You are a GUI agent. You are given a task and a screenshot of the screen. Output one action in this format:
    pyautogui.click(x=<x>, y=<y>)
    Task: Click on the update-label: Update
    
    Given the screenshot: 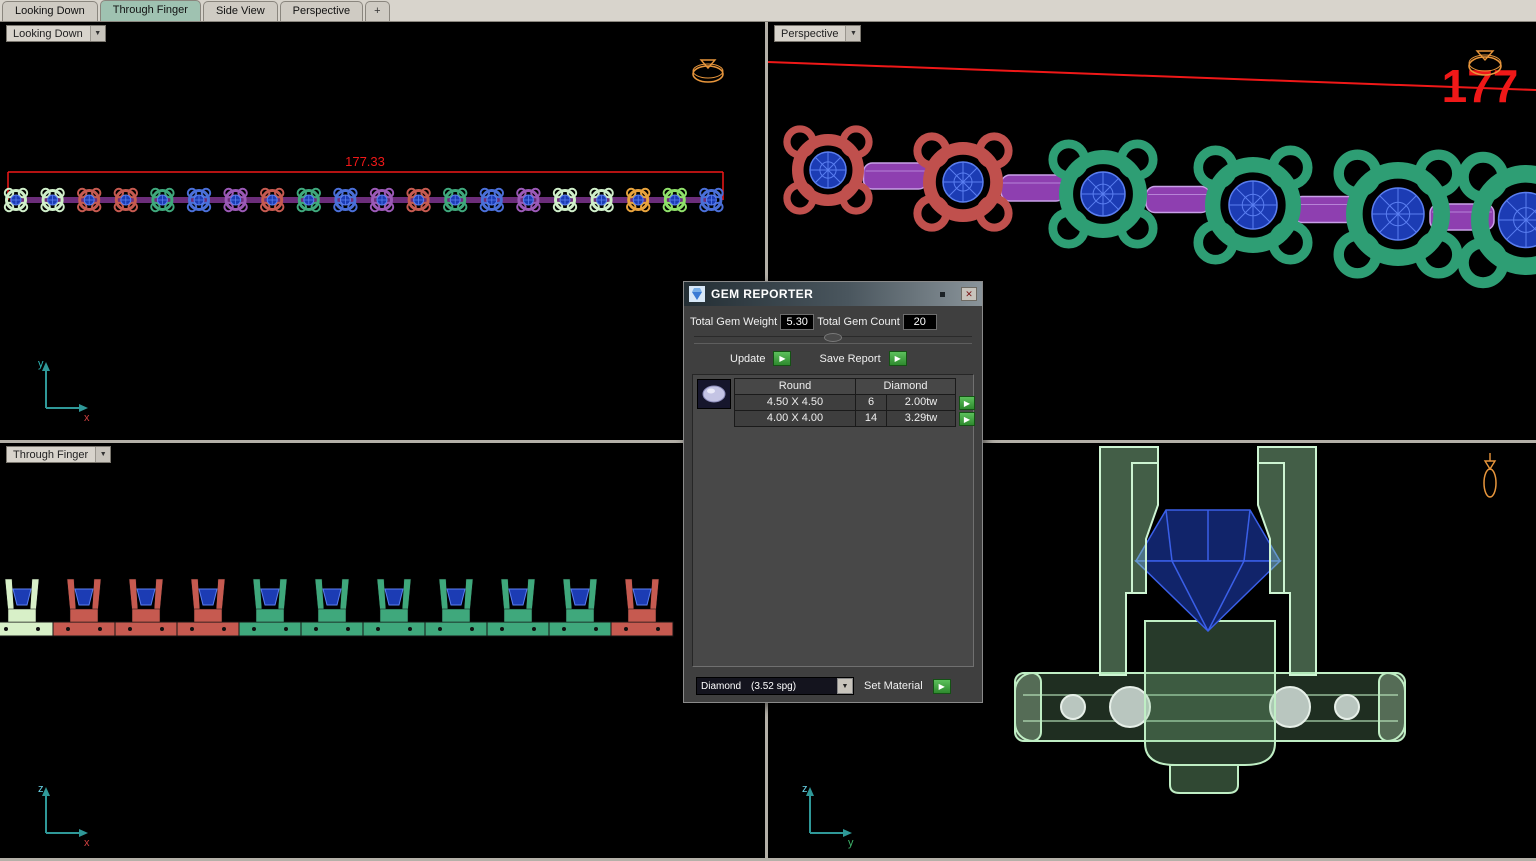 What is the action you would take?
    pyautogui.click(x=748, y=358)
    